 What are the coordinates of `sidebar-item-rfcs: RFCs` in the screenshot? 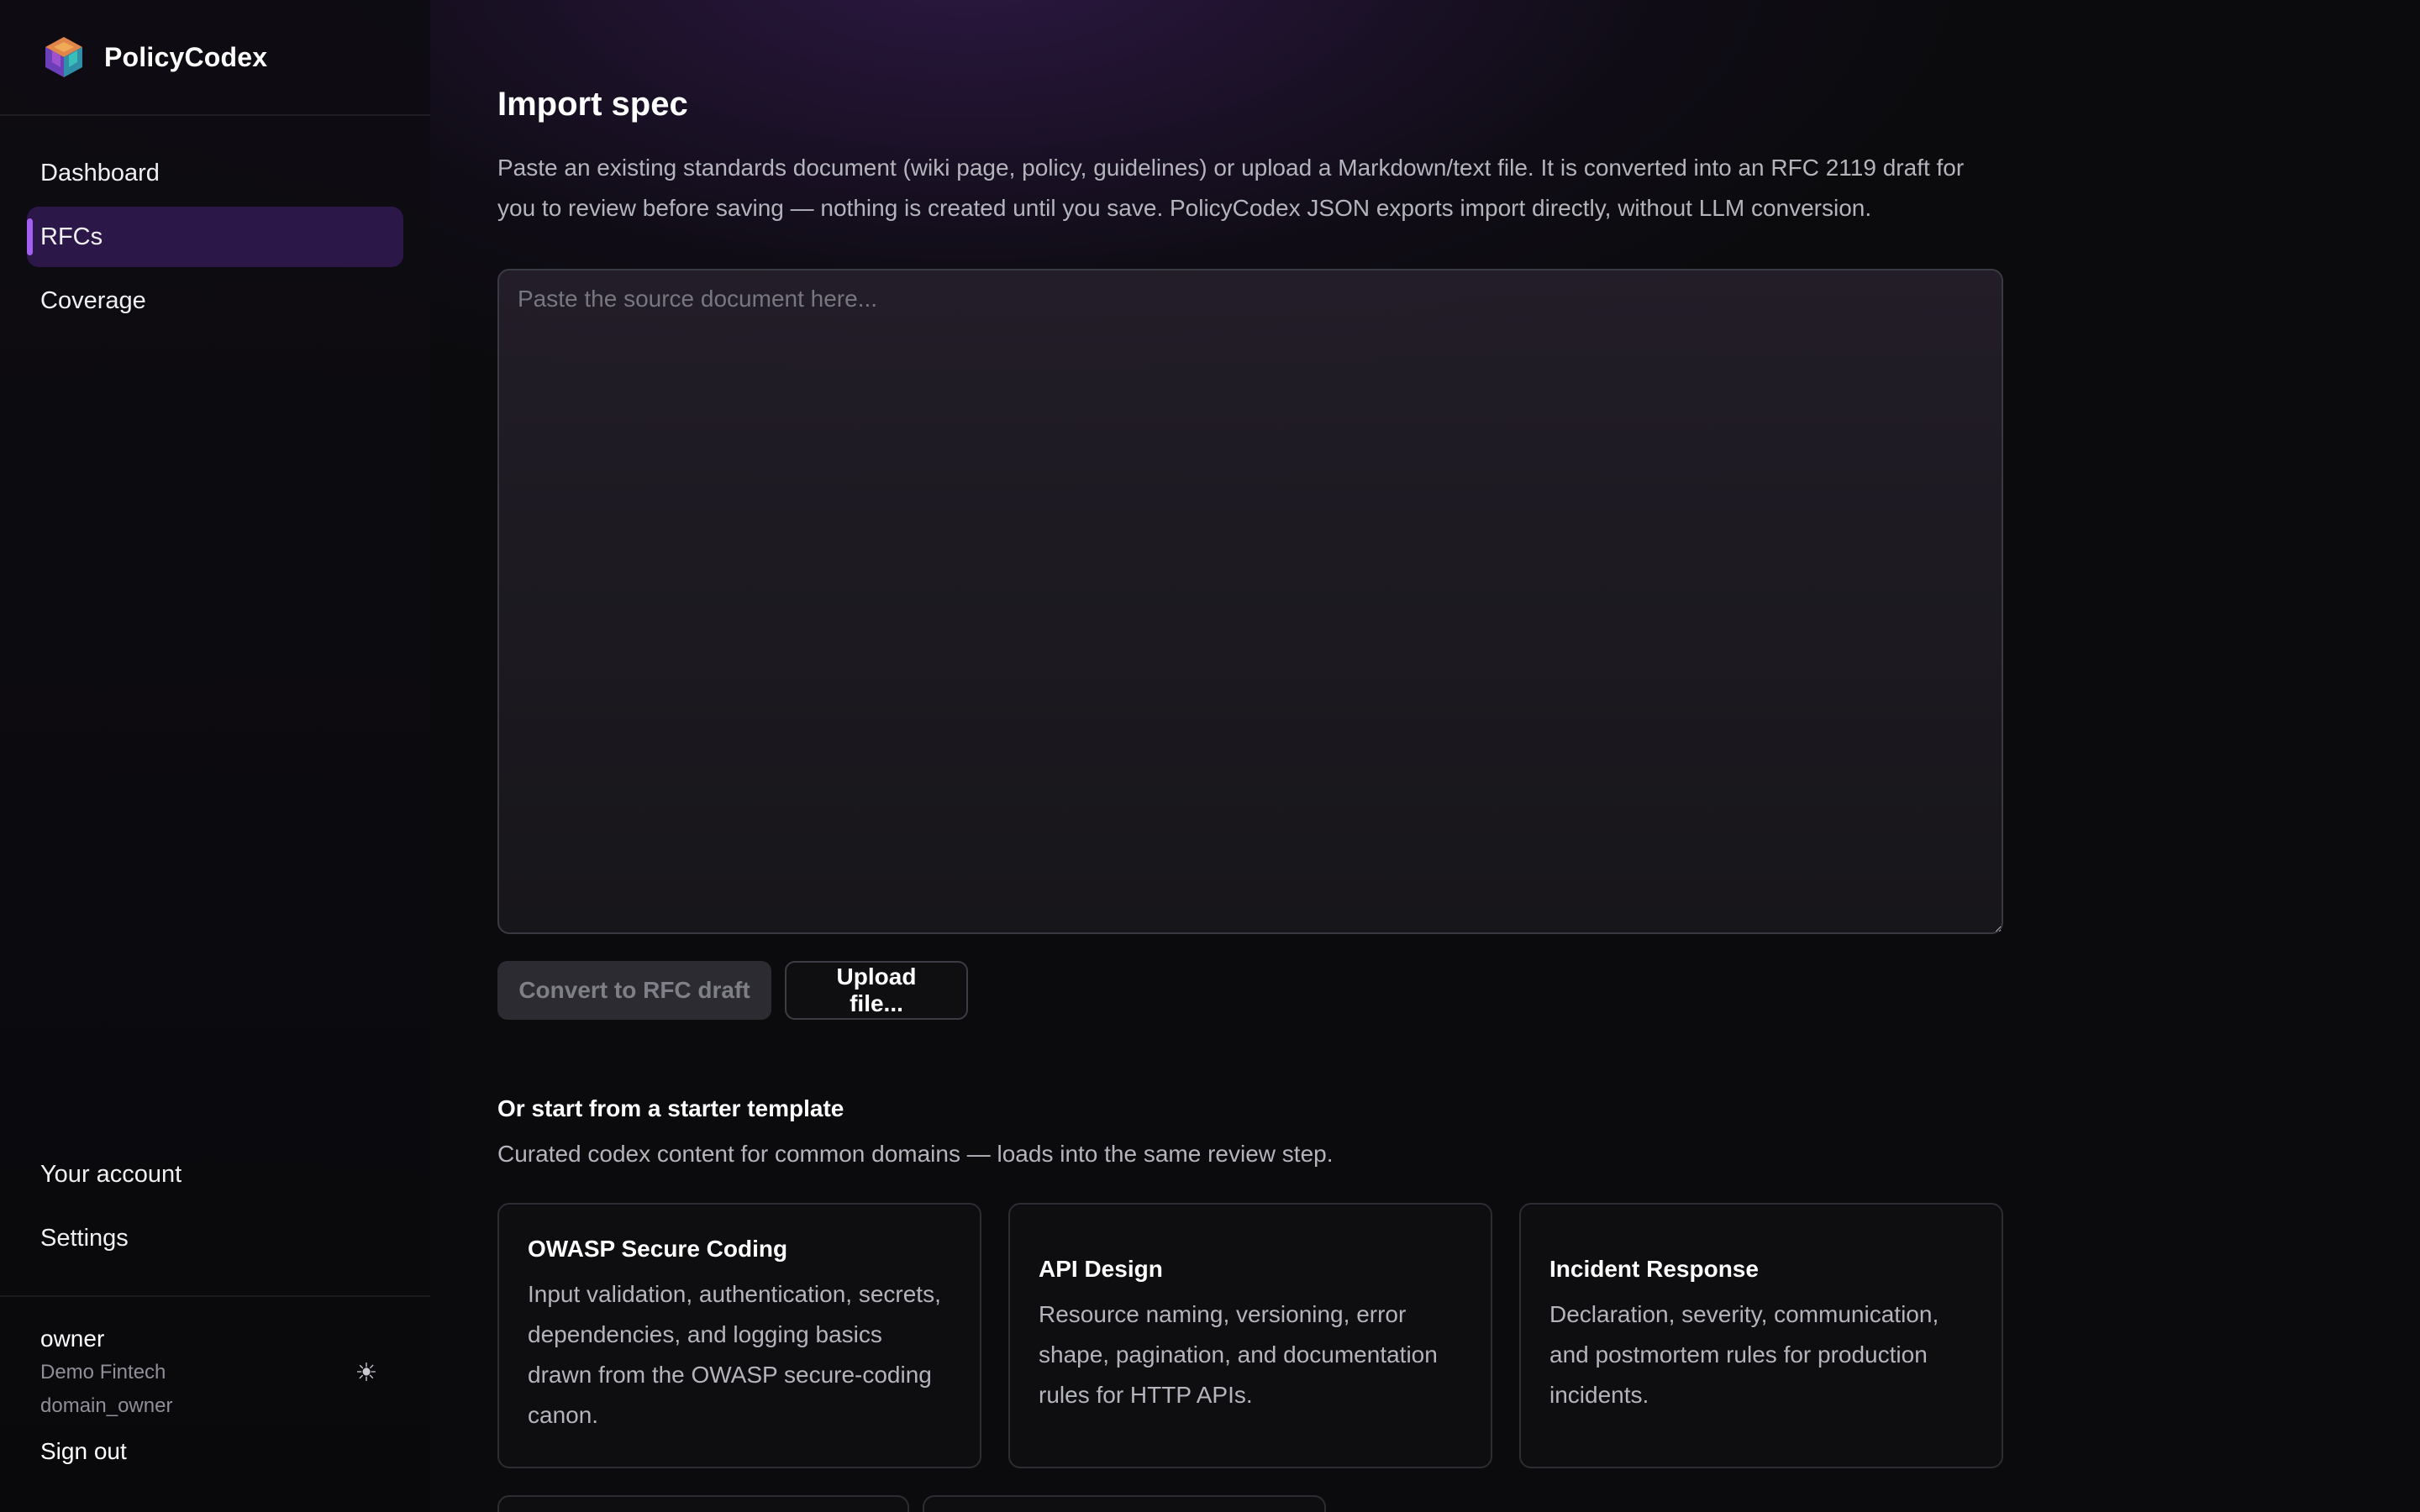 It's located at (215, 237).